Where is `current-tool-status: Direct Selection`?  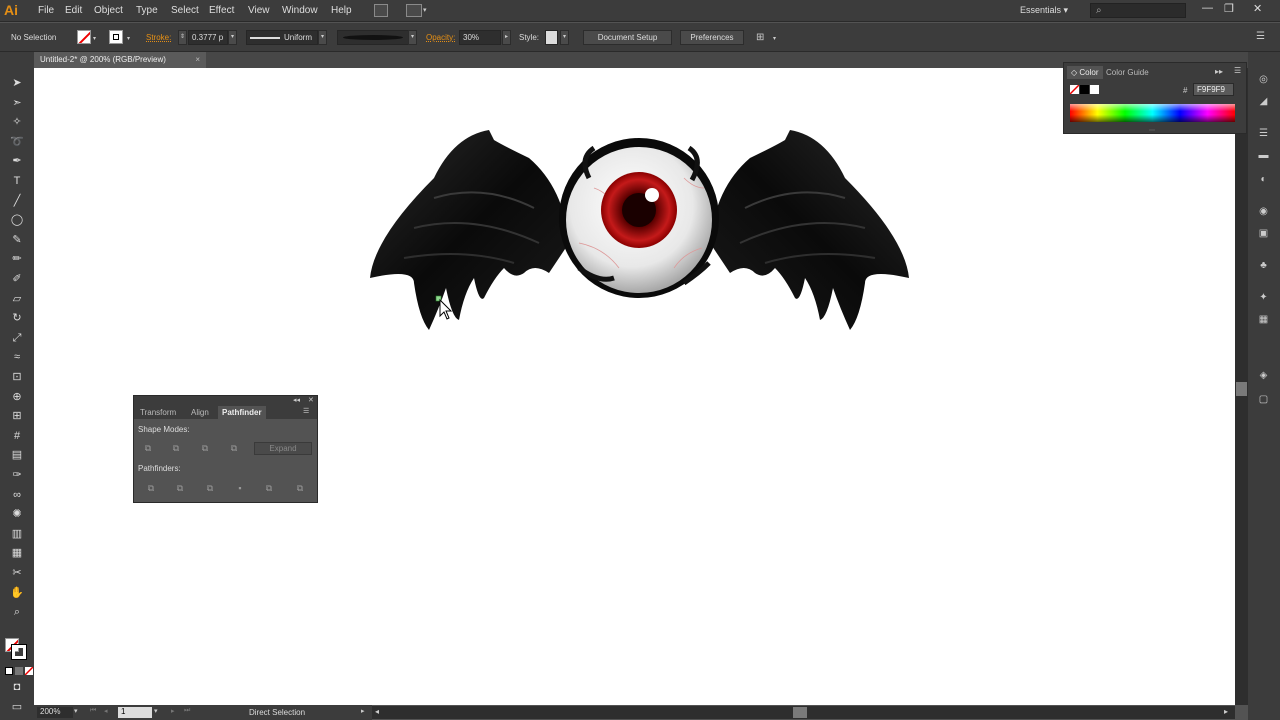
current-tool-status: Direct Selection is located at coordinates (277, 712).